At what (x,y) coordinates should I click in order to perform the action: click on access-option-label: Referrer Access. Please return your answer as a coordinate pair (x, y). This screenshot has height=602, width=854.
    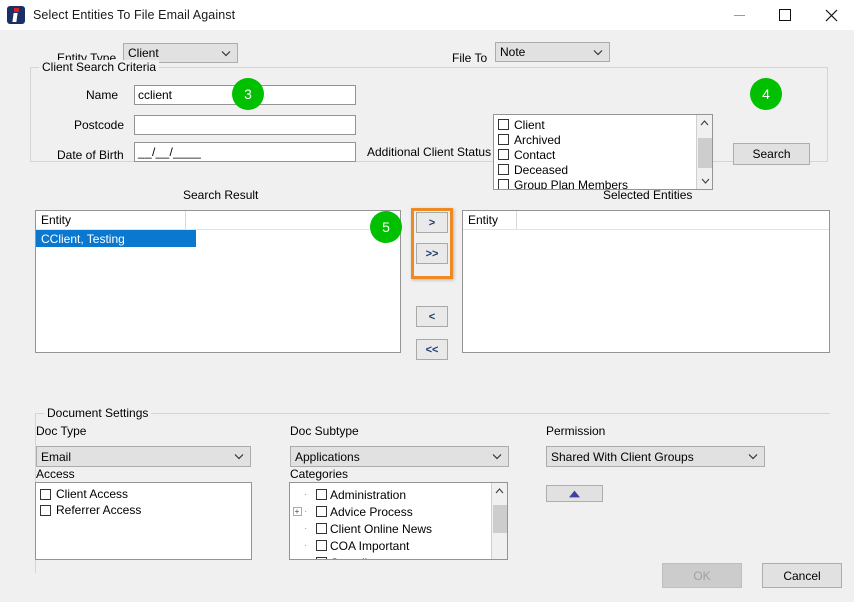
    Looking at the image, I should click on (99, 510).